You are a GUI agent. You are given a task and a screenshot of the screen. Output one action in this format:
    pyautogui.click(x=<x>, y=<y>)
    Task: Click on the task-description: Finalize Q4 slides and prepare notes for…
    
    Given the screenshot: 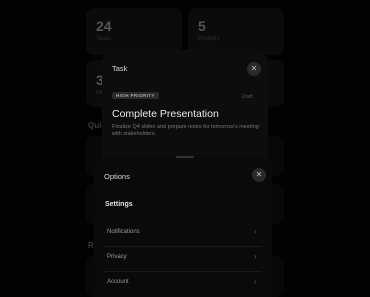 What is the action you would take?
    pyautogui.click(x=185, y=130)
    